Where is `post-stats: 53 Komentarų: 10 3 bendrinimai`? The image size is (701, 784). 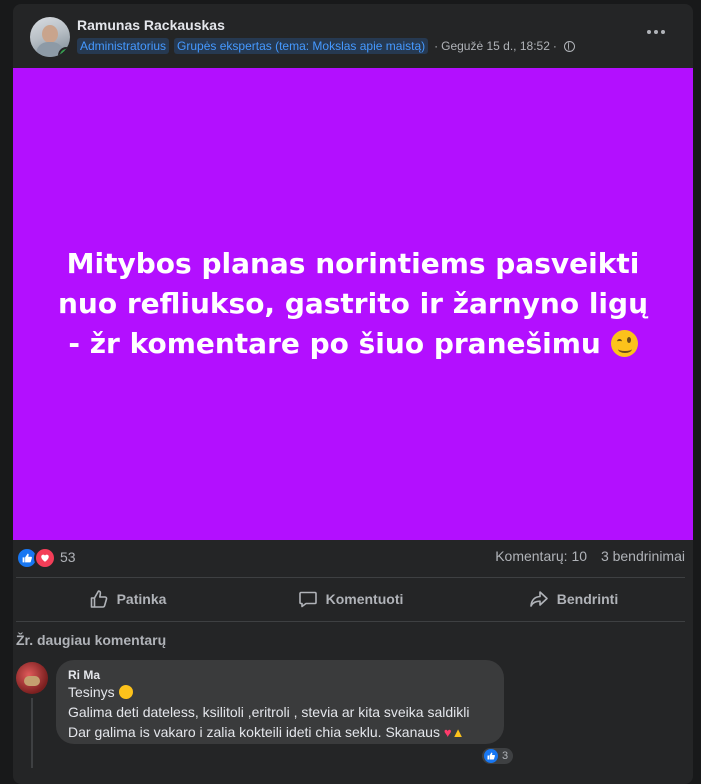 post-stats: 53 Komentarų: 10 3 bendrinimai is located at coordinates (350, 557).